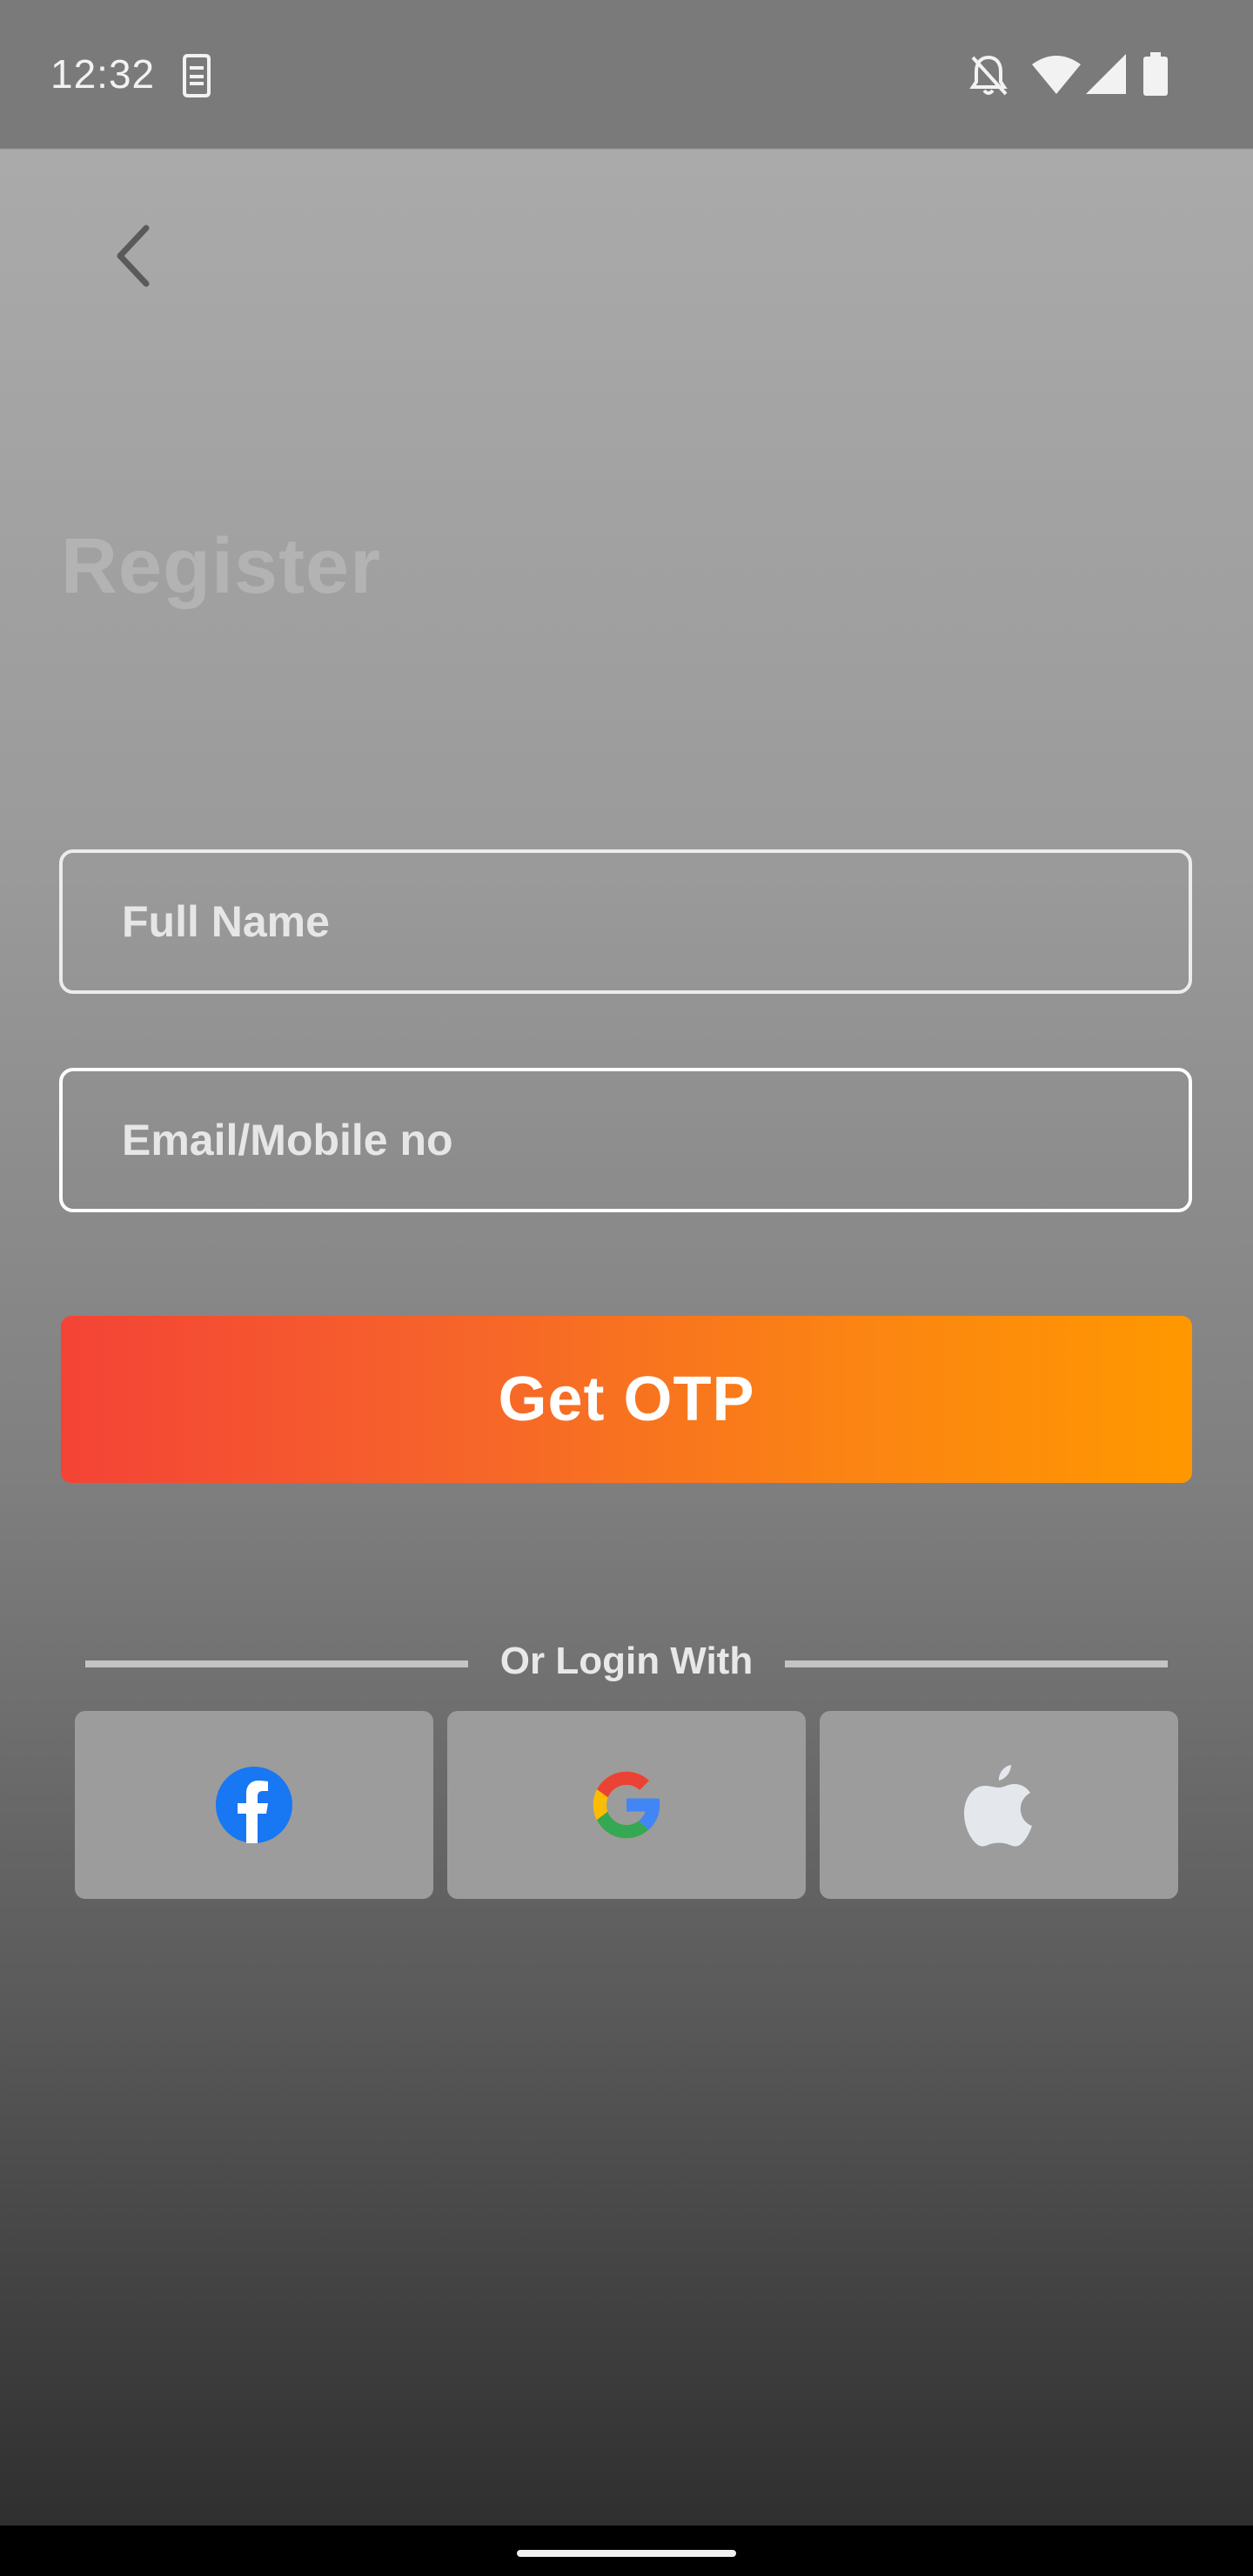  What do you see at coordinates (1106, 74) in the screenshot?
I see `signal-icon` at bounding box center [1106, 74].